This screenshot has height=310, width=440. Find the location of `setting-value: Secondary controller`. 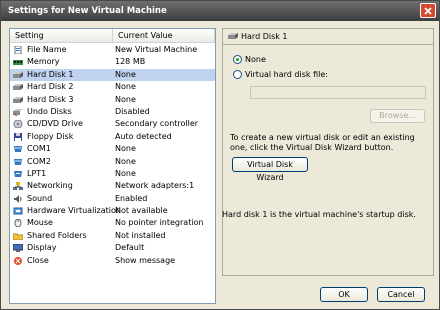

setting-value: Secondary controller is located at coordinates (157, 124).